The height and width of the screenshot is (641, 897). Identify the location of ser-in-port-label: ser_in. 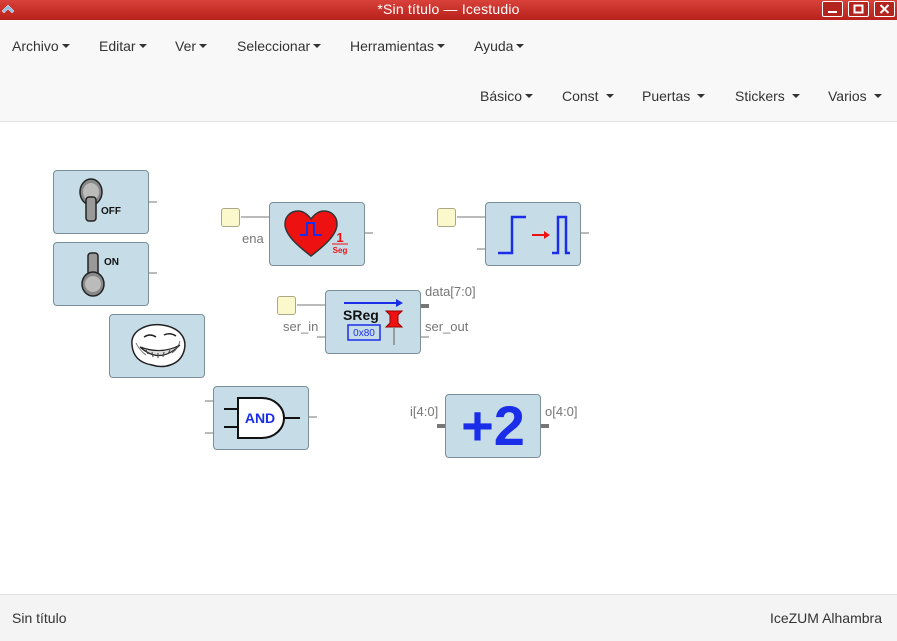
(301, 326).